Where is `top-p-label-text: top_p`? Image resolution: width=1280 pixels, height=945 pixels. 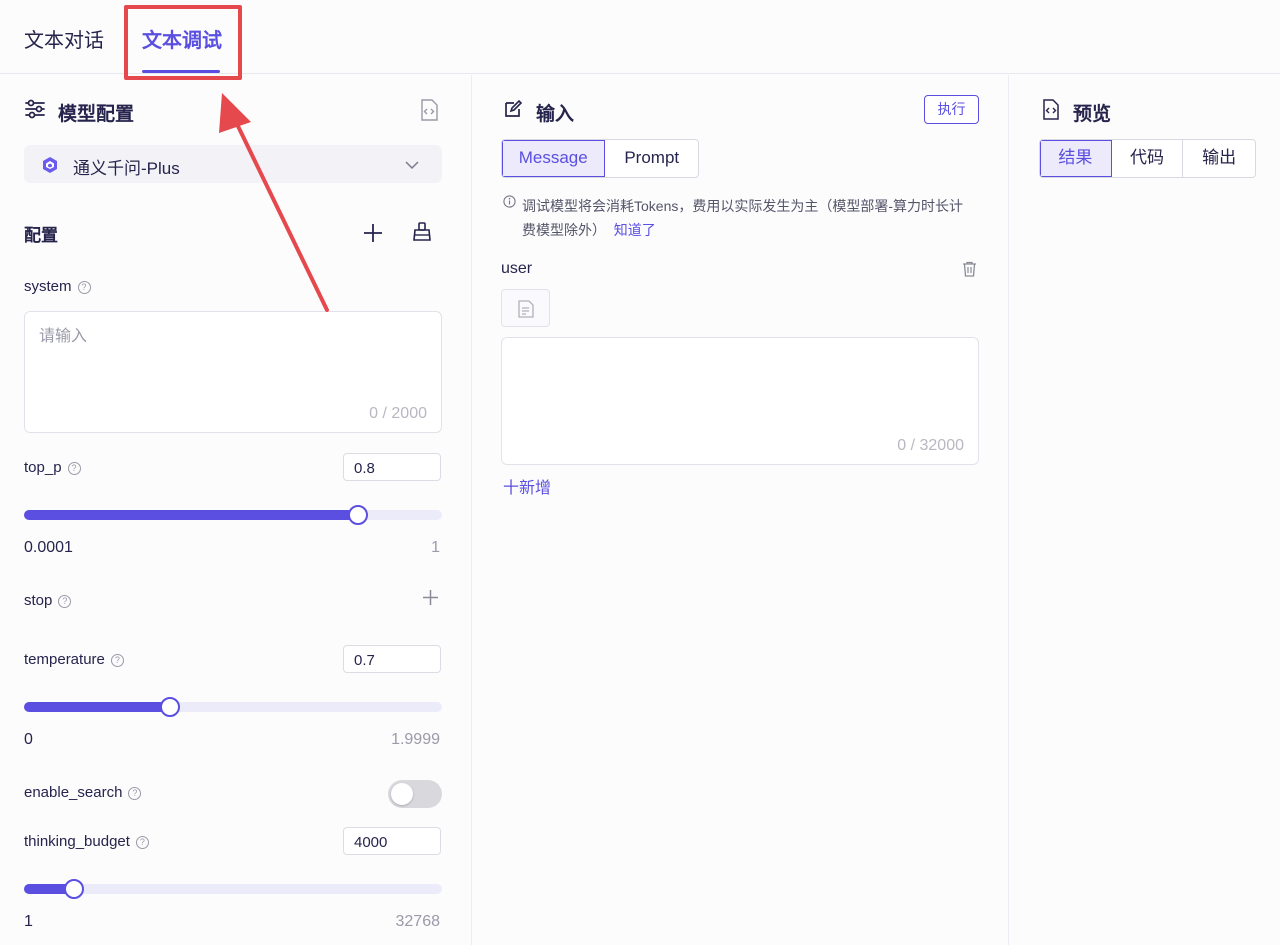 top-p-label-text: top_p is located at coordinates (43, 467).